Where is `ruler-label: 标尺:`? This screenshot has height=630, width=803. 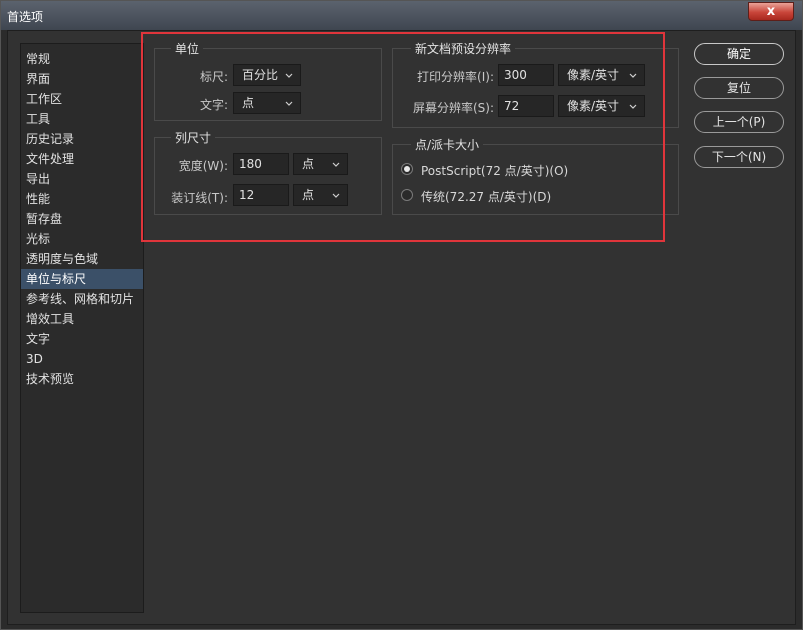 ruler-label: 标尺: is located at coordinates (213, 77).